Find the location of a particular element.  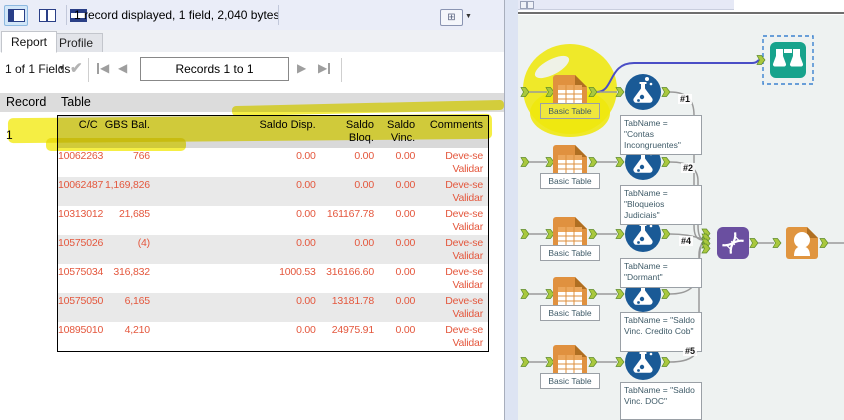

selected-connection-wire is located at coordinates (678, 76).